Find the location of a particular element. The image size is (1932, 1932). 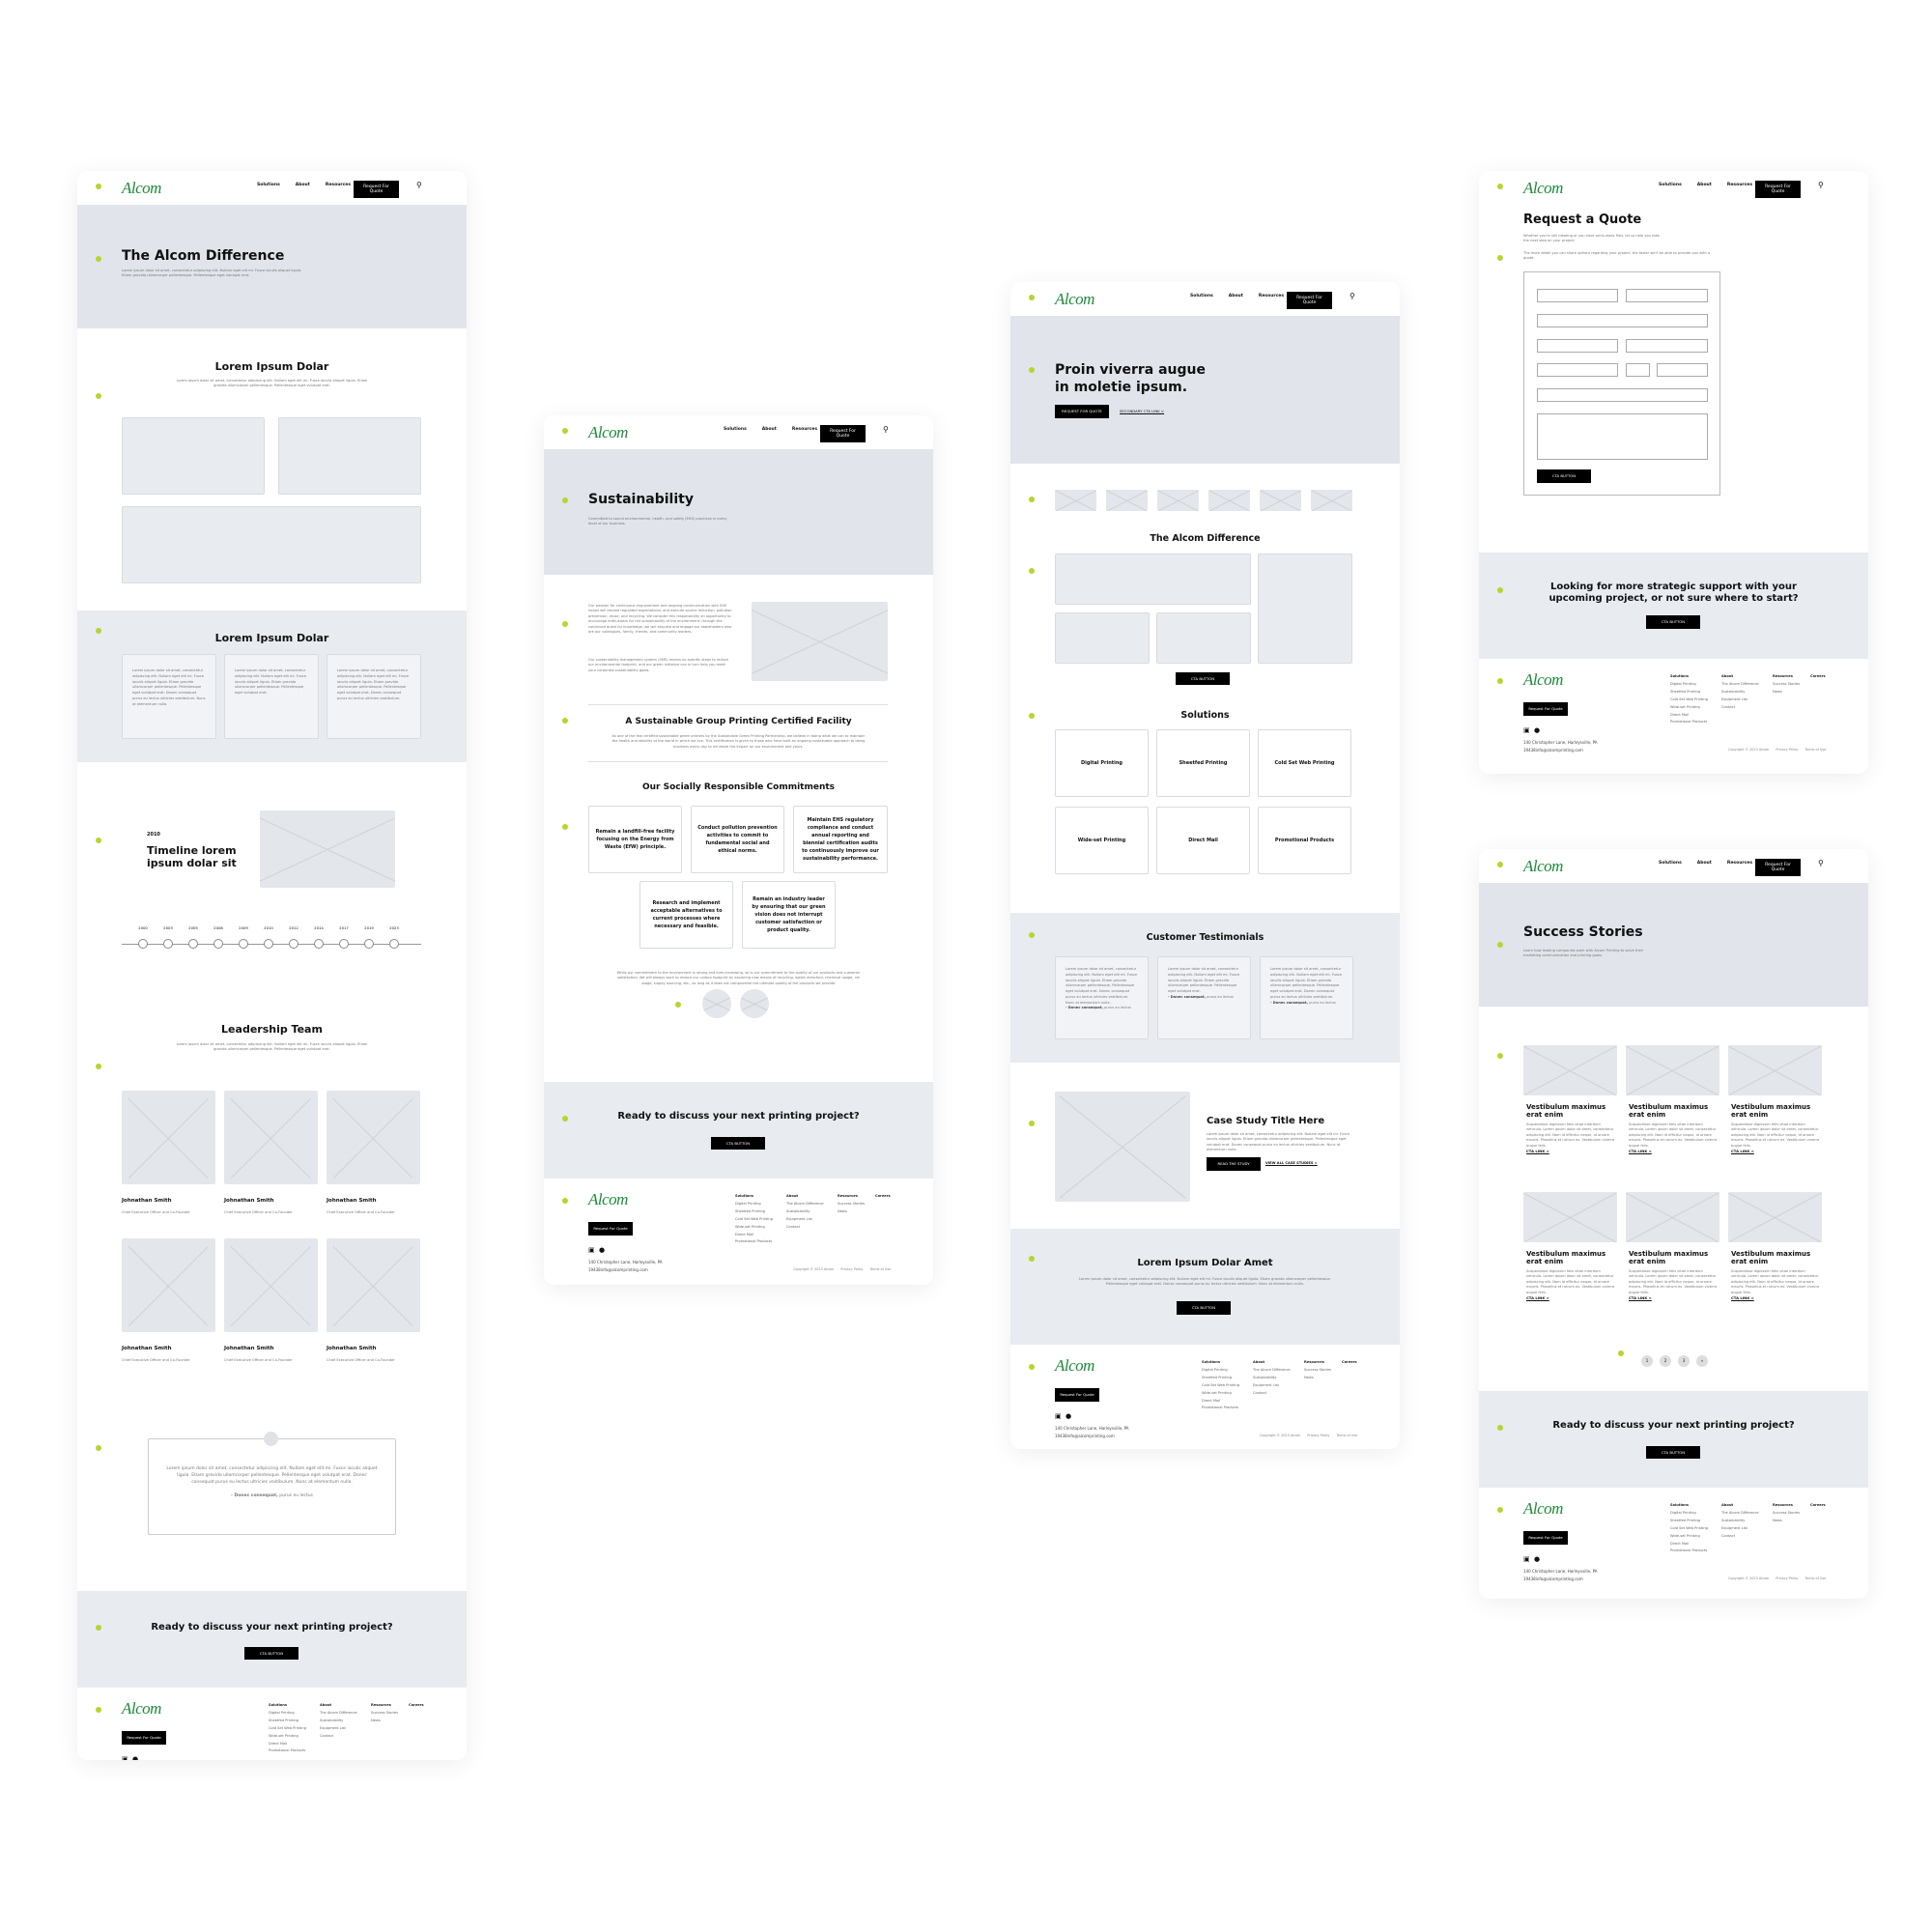

logo: Alcom is located at coordinates (1543, 866).